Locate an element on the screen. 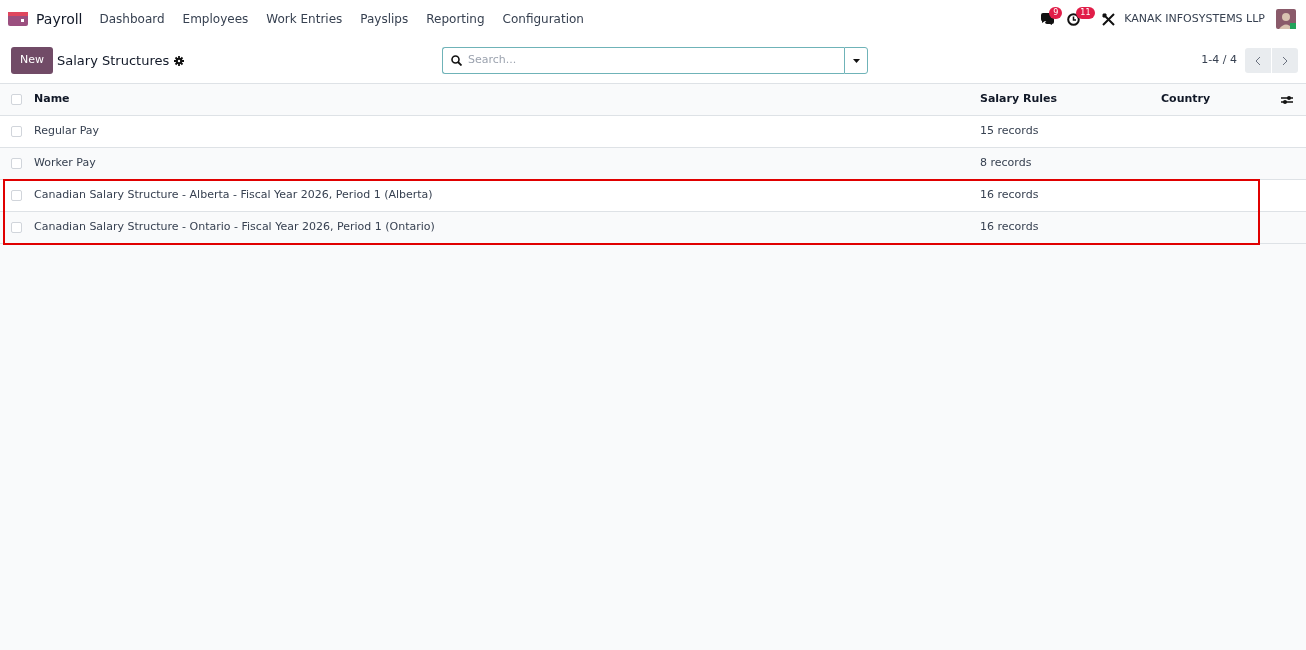 The image size is (1306, 650). search-icon is located at coordinates (456, 60).